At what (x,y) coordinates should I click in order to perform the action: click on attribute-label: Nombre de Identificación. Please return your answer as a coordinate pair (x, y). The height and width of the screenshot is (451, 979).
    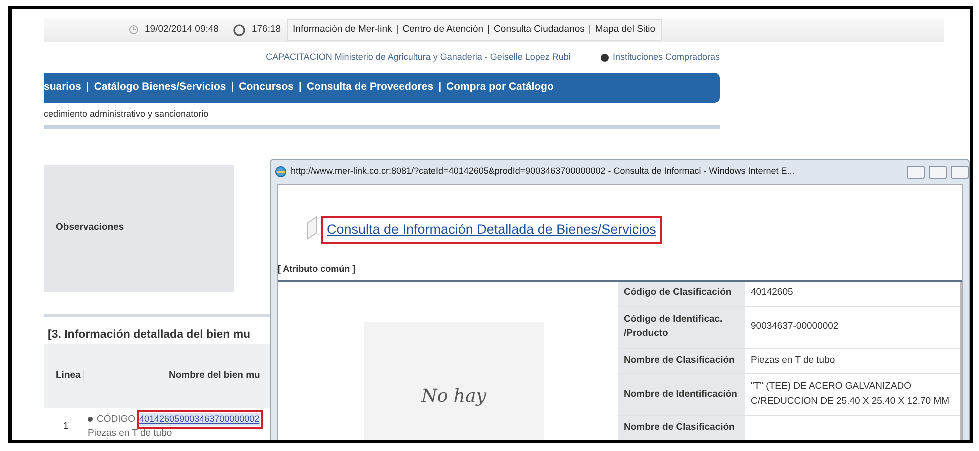
    Looking at the image, I should click on (681, 395).